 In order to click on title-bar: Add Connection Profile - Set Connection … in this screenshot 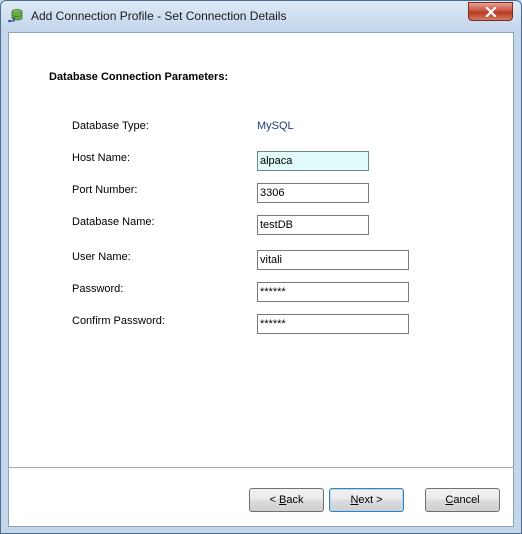, I will do `click(261, 16)`.